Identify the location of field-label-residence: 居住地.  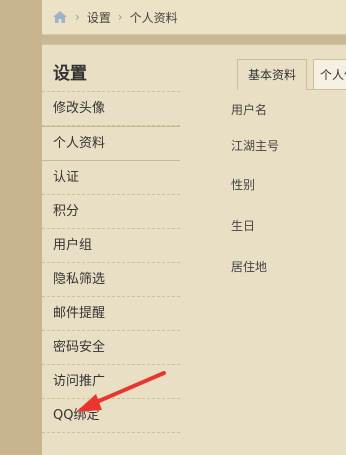
(249, 267).